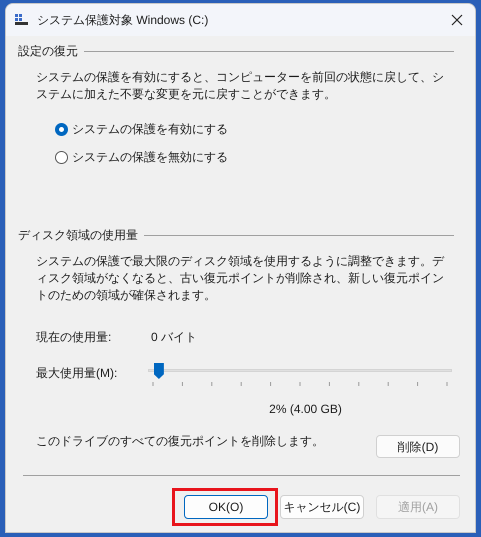  I want to click on max-usage-label: 最大使用量(M):, so click(77, 373).